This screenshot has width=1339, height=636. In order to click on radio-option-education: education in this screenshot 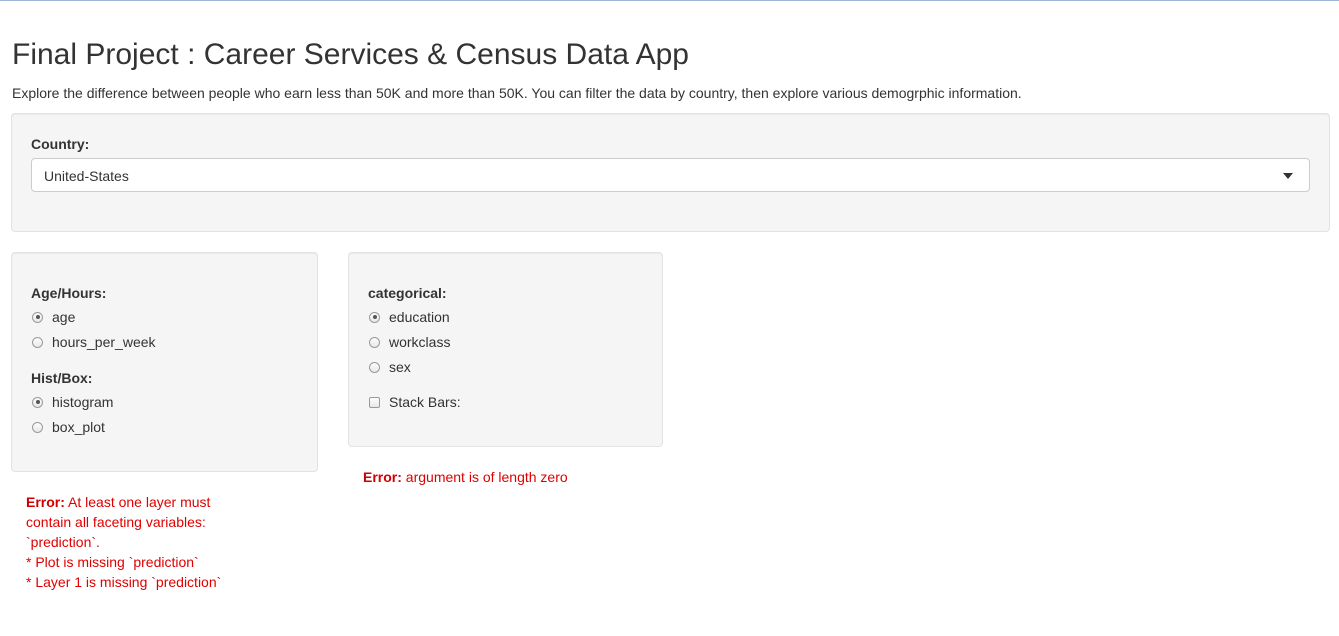, I will do `click(409, 317)`.